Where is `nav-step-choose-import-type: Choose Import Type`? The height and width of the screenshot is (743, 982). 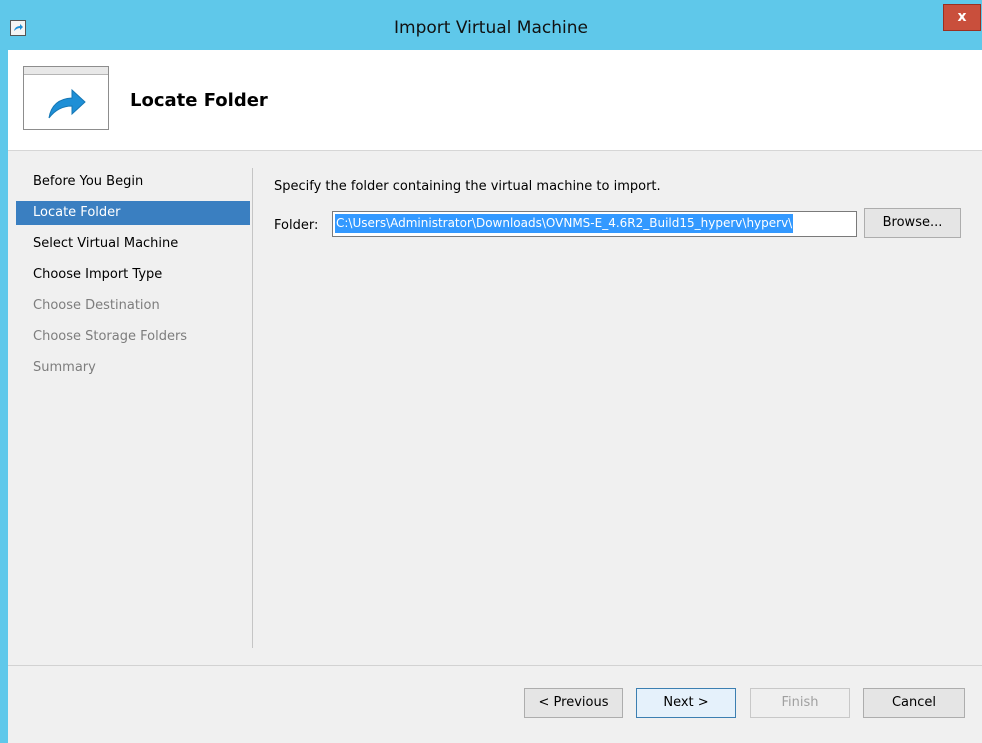 nav-step-choose-import-type: Choose Import Type is located at coordinates (133, 275).